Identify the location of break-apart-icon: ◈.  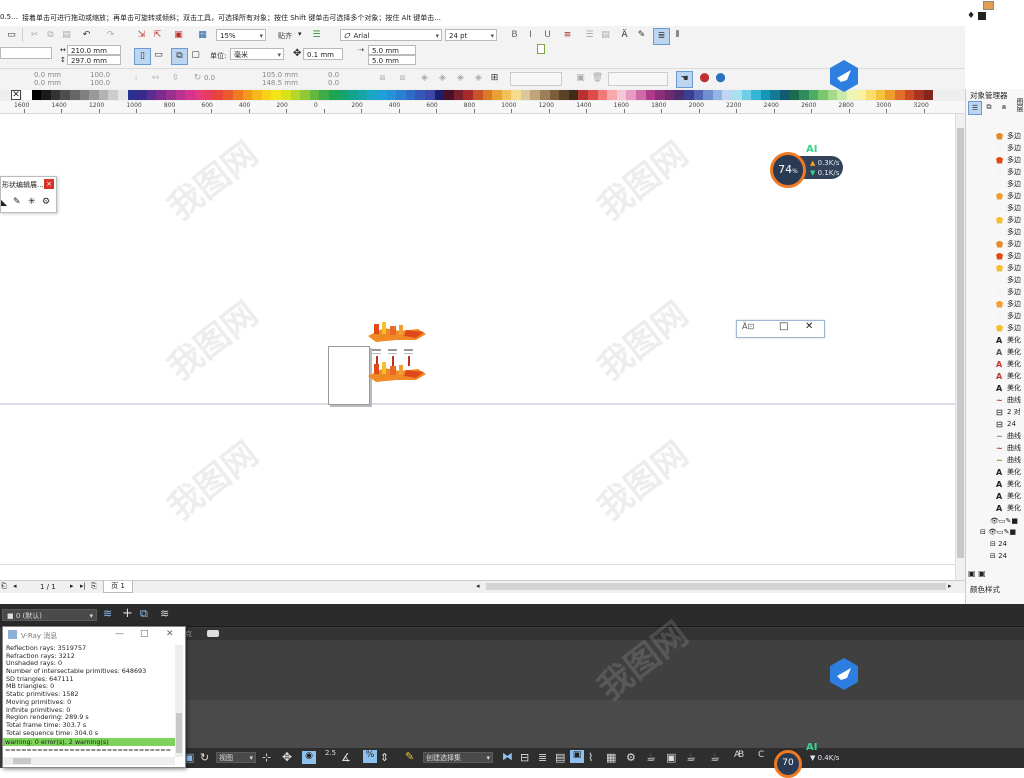
(478, 78).